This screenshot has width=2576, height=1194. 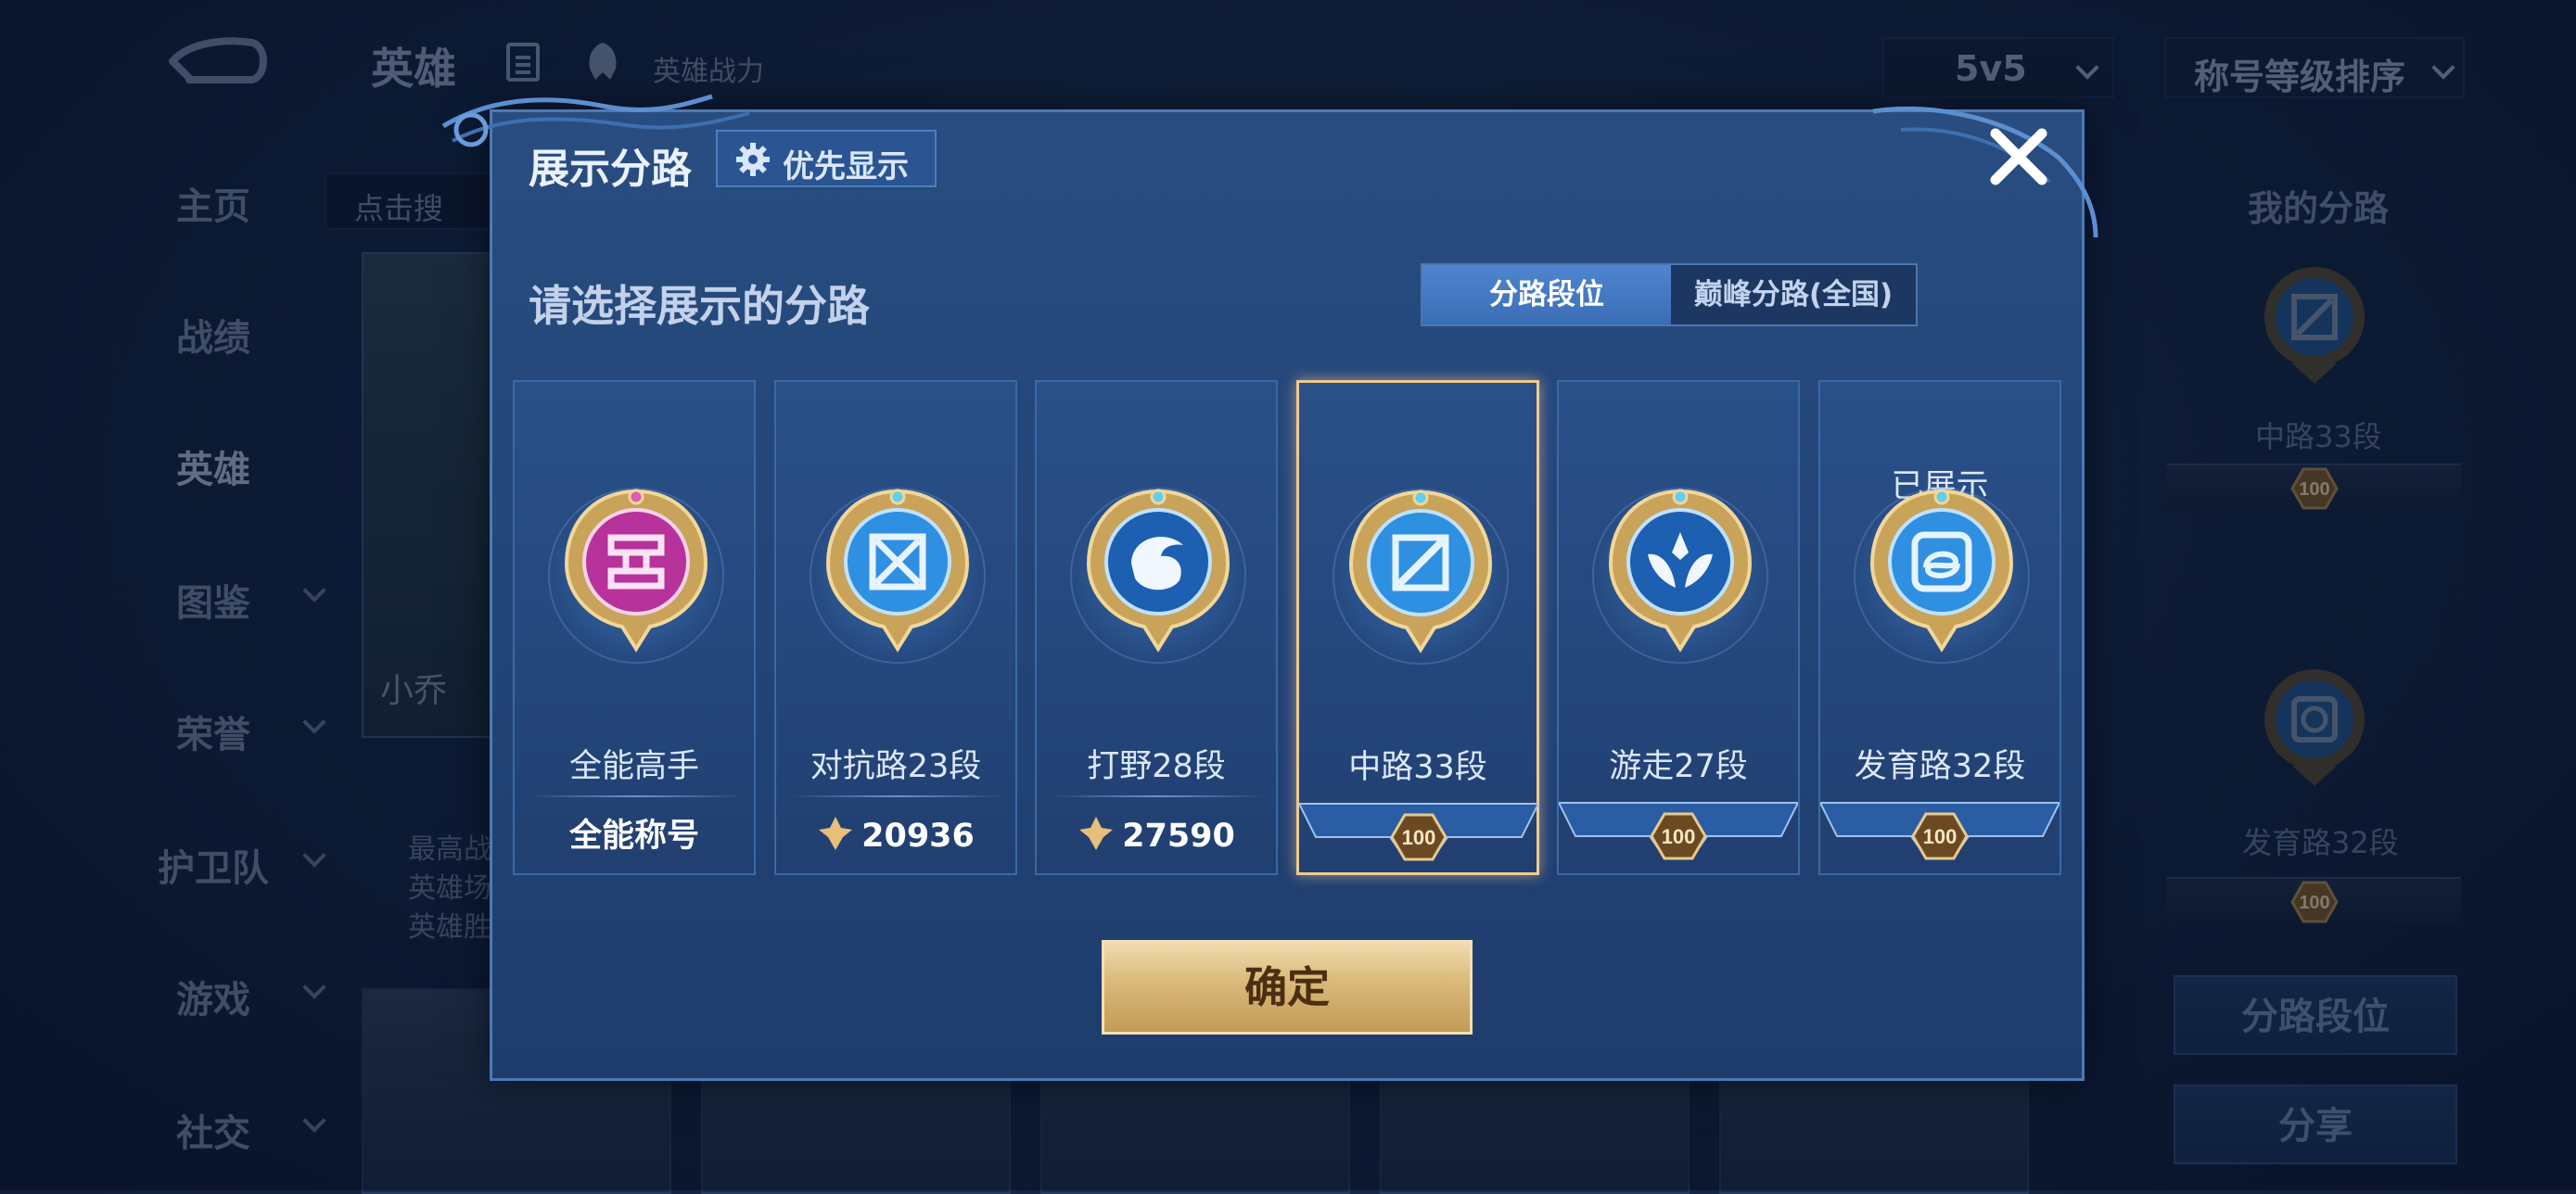 What do you see at coordinates (1156, 766) in the screenshot?
I see `lane-name: 打野28段` at bounding box center [1156, 766].